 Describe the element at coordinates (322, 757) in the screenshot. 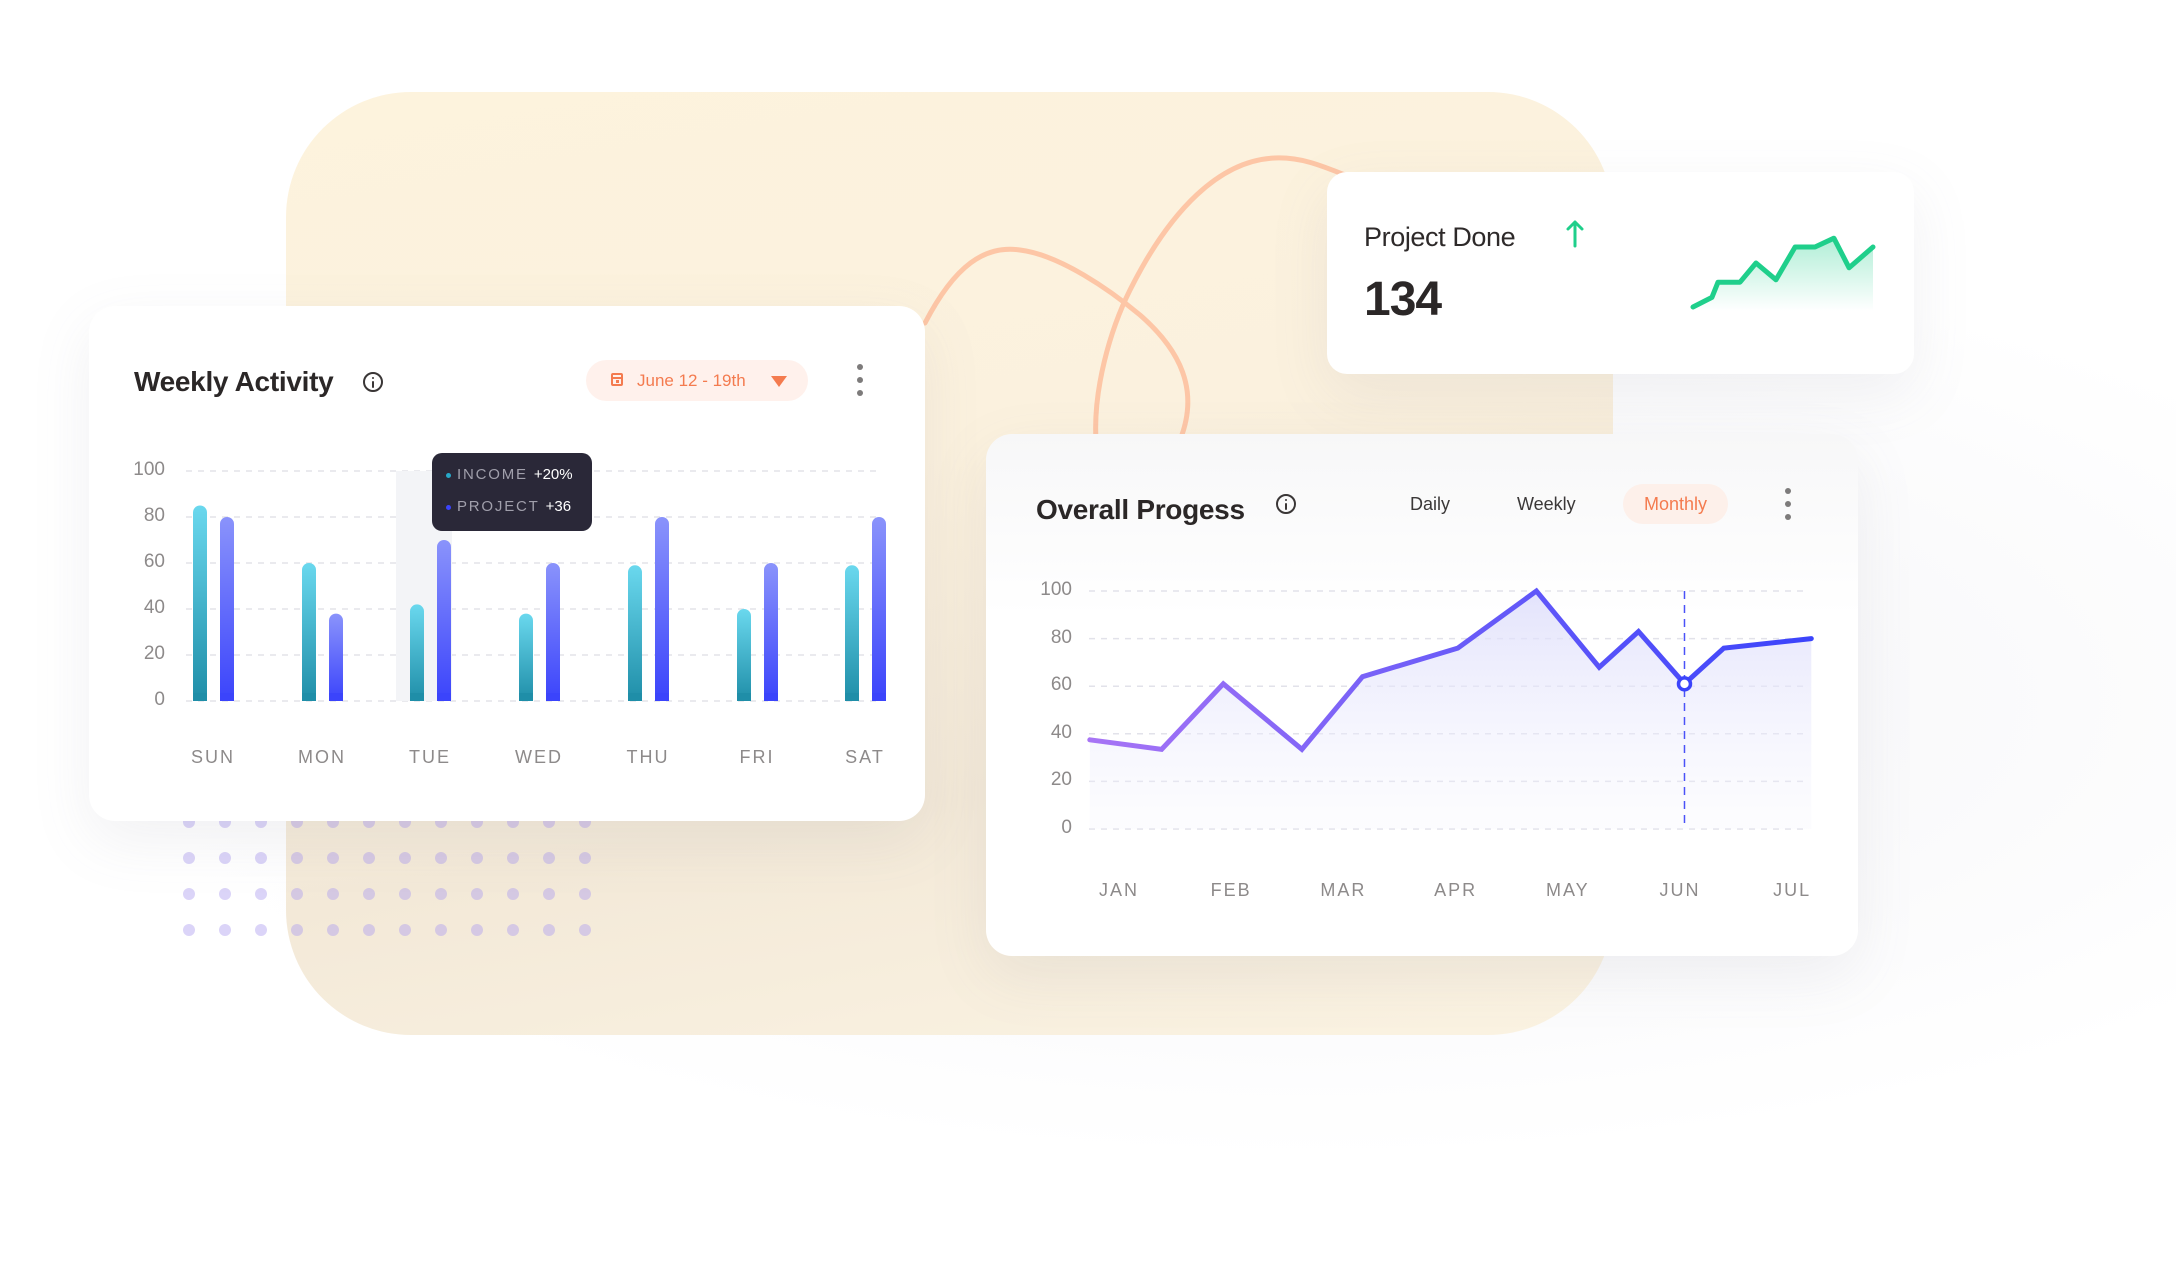

I see `x-tick-label: MON` at that location.